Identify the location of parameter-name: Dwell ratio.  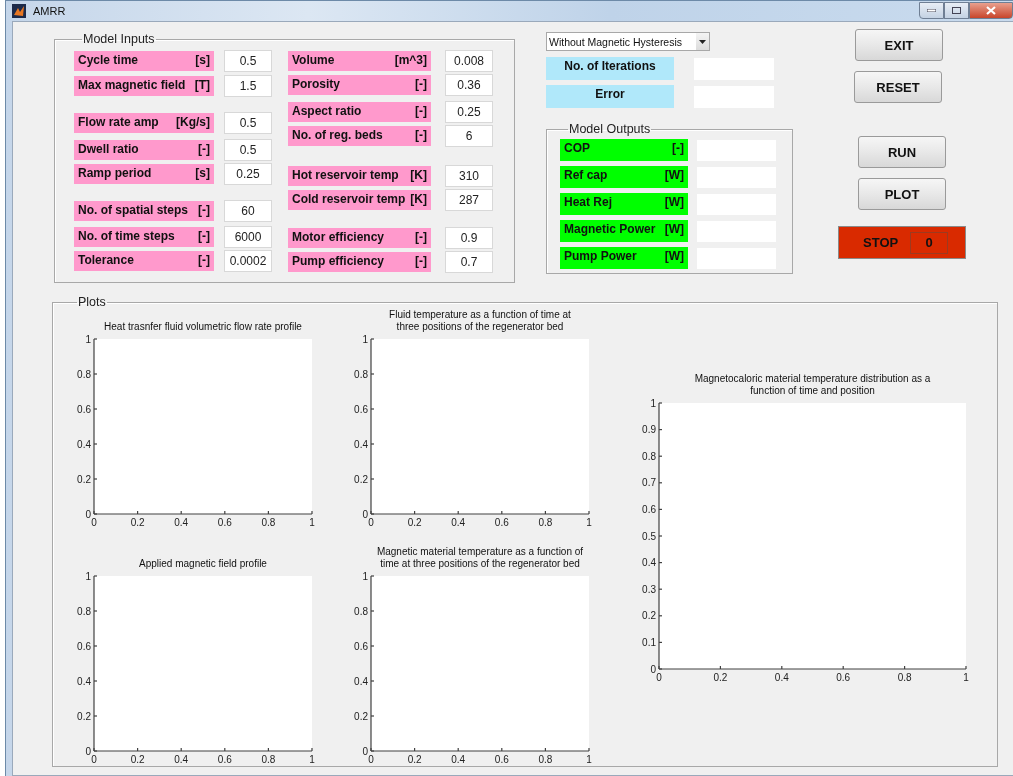
(108, 149).